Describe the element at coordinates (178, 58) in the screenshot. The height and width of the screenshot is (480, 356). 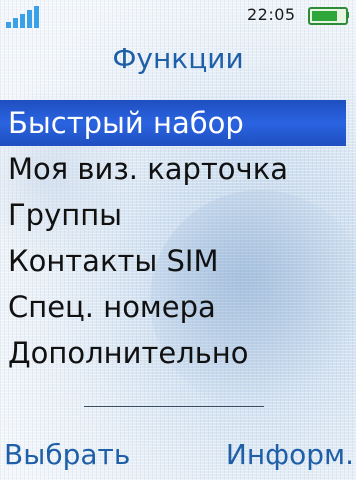
I see `screen-title: Функции` at that location.